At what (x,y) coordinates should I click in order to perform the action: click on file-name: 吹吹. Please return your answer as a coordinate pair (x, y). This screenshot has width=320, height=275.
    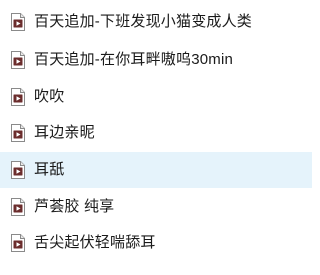
    Looking at the image, I should click on (49, 96).